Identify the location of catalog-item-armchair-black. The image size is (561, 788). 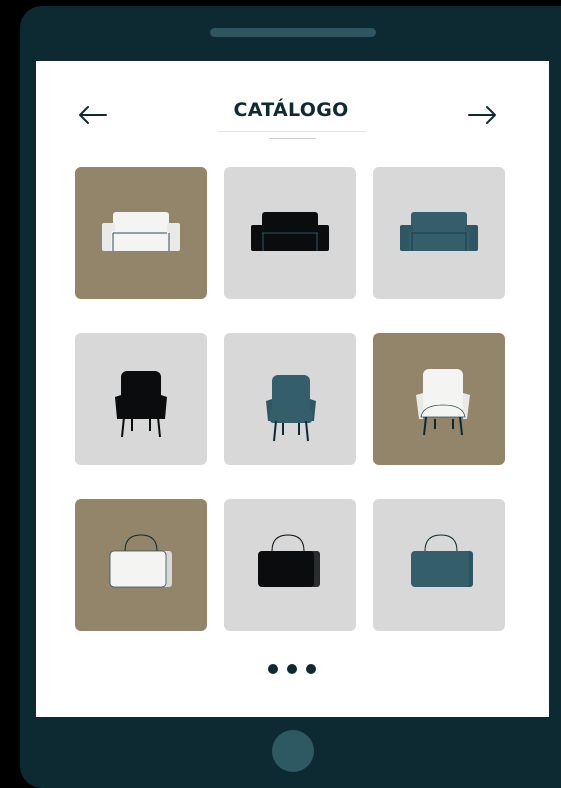
(141, 399).